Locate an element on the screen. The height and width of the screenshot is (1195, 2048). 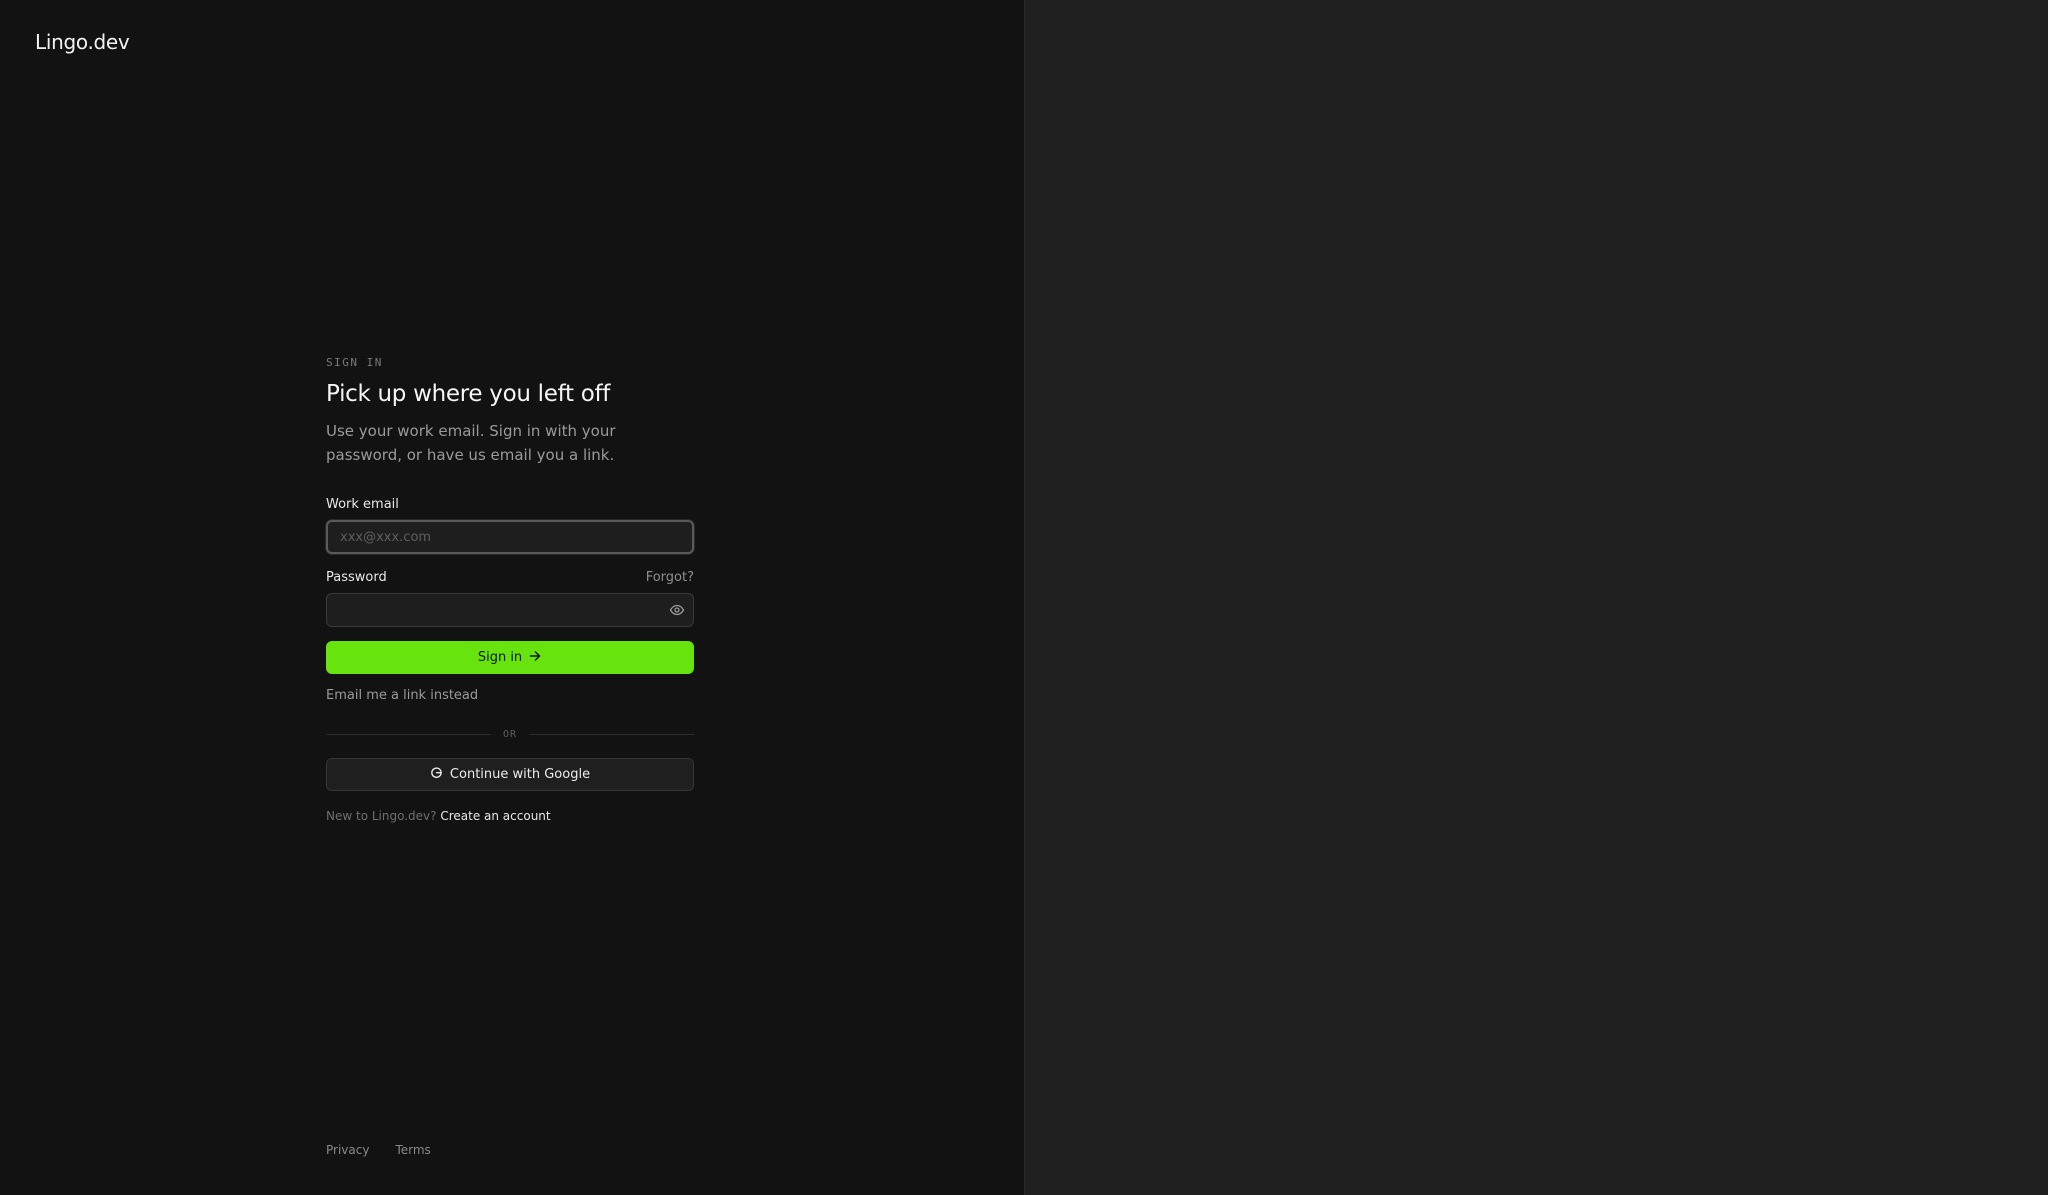
divider-line-right is located at coordinates (612, 734).